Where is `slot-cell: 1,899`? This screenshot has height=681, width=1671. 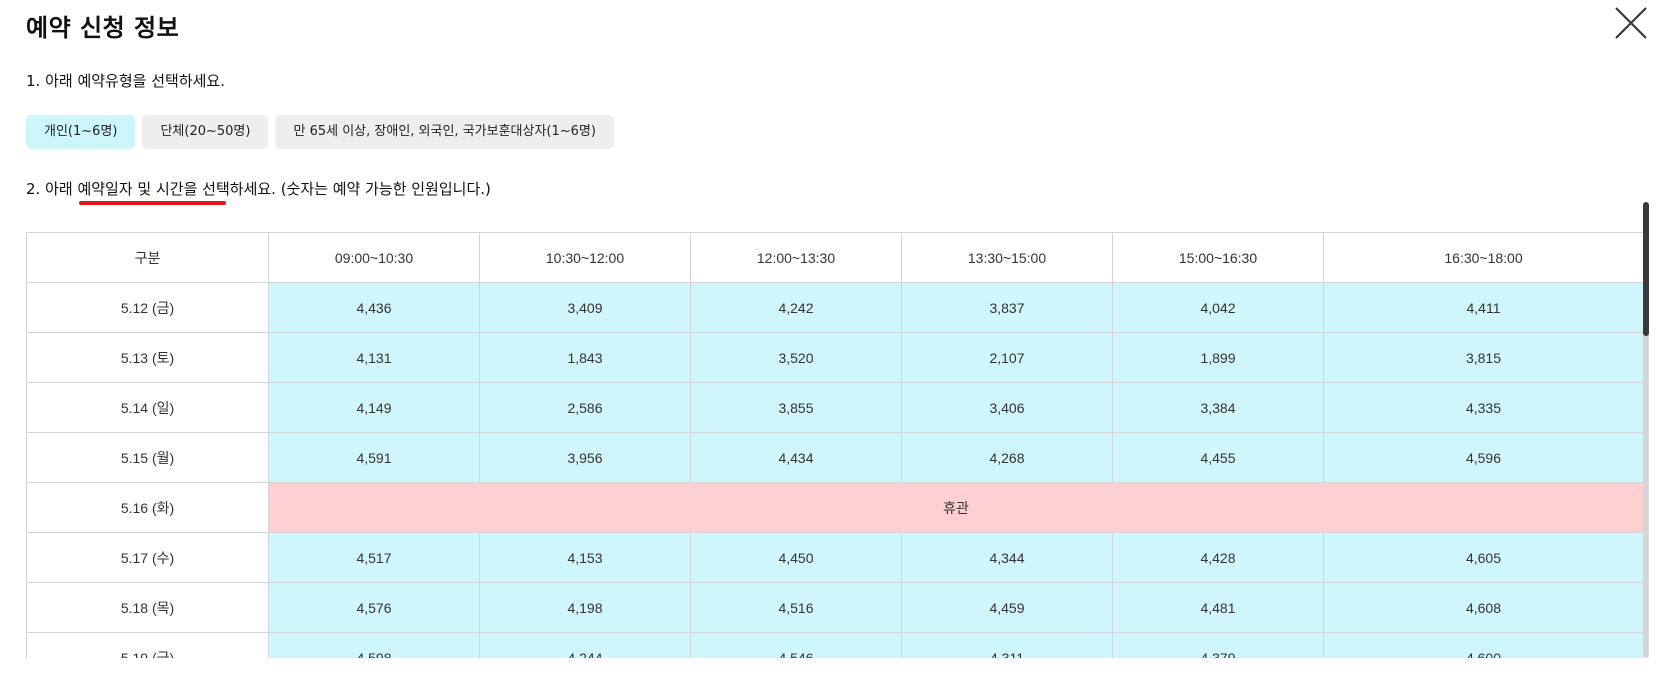
slot-cell: 1,899 is located at coordinates (1218, 357).